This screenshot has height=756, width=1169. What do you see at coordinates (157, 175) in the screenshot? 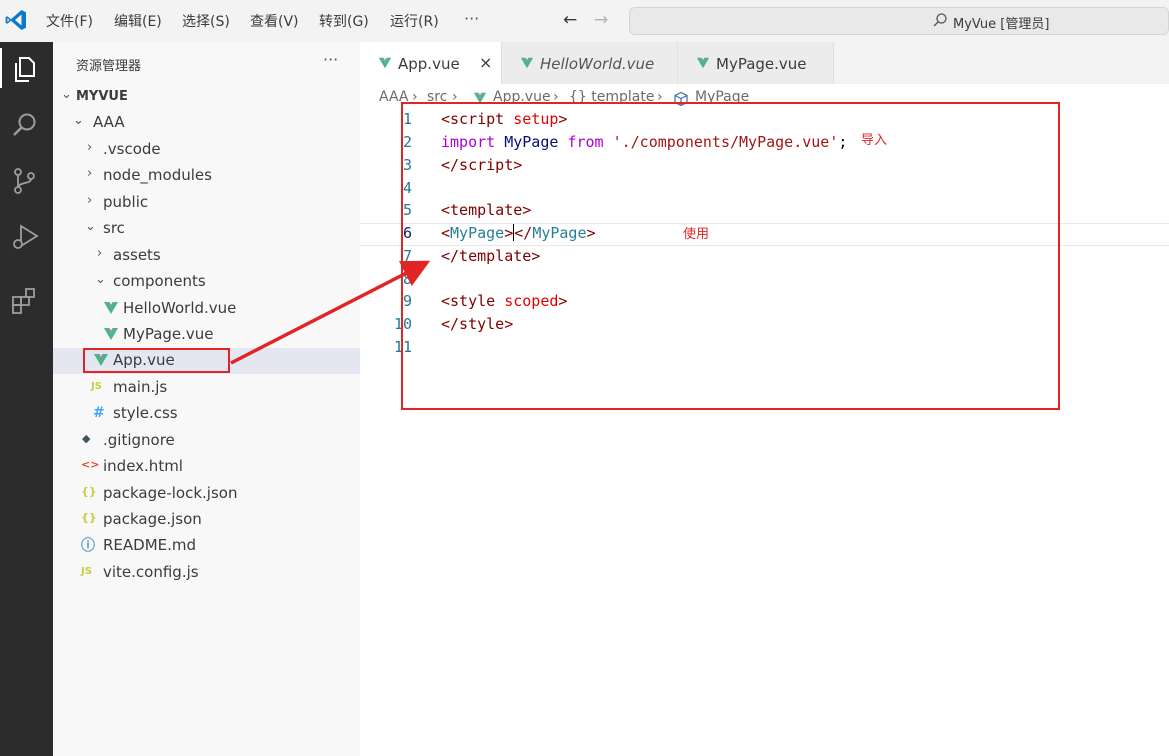
I see `tree-item-label: node_modules` at bounding box center [157, 175].